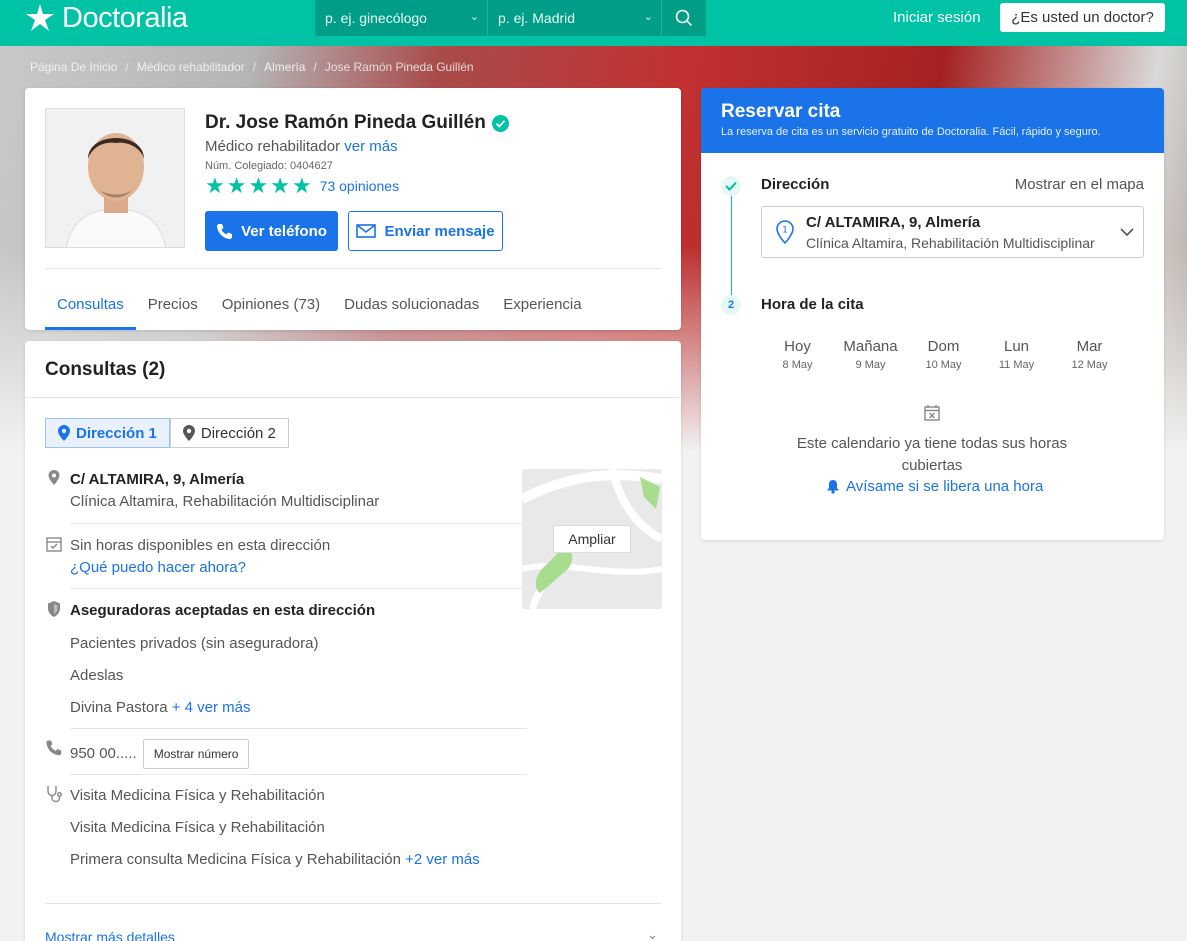 The width and height of the screenshot is (1187, 941). I want to click on day-column: Mar 12 May, so click(1089, 354).